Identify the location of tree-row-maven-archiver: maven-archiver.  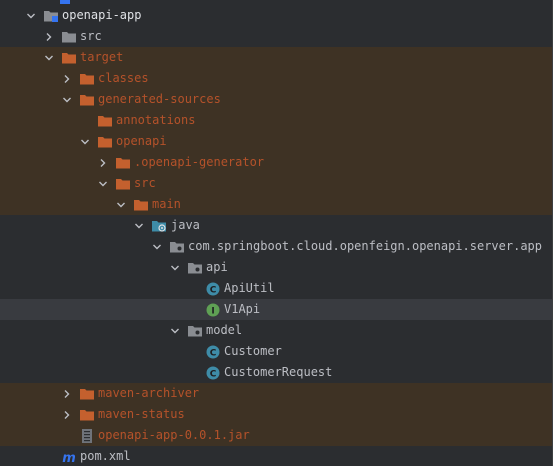
(276, 393).